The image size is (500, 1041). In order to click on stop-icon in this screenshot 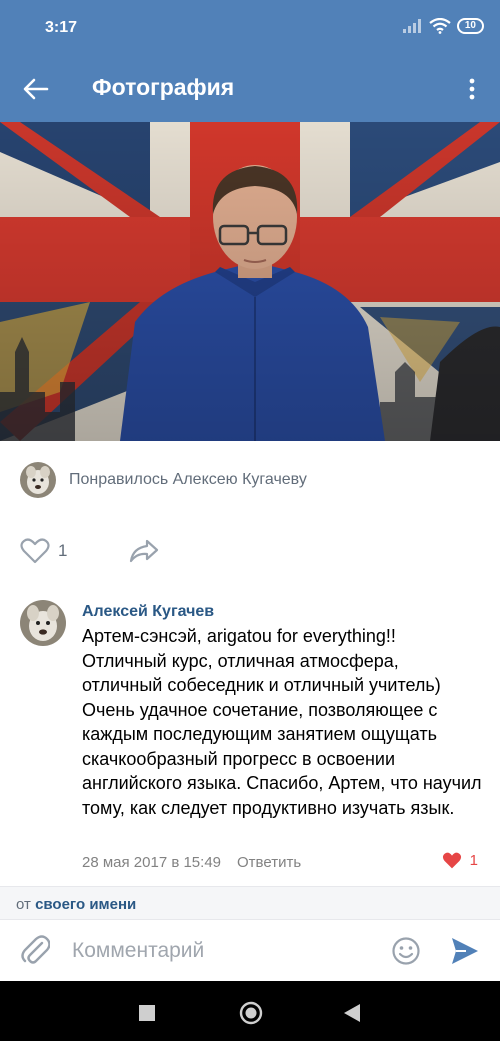, I will do `click(147, 1013)`.